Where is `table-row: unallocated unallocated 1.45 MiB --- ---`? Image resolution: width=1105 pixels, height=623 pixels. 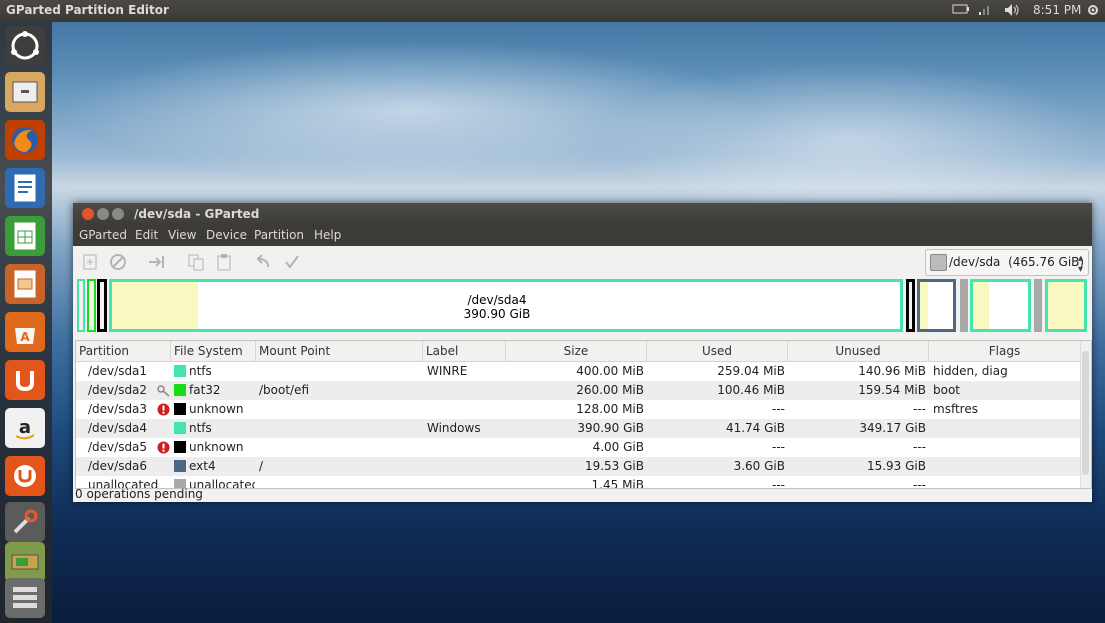
table-row: unallocated unallocated 1.45 MiB --- --- is located at coordinates (578, 482).